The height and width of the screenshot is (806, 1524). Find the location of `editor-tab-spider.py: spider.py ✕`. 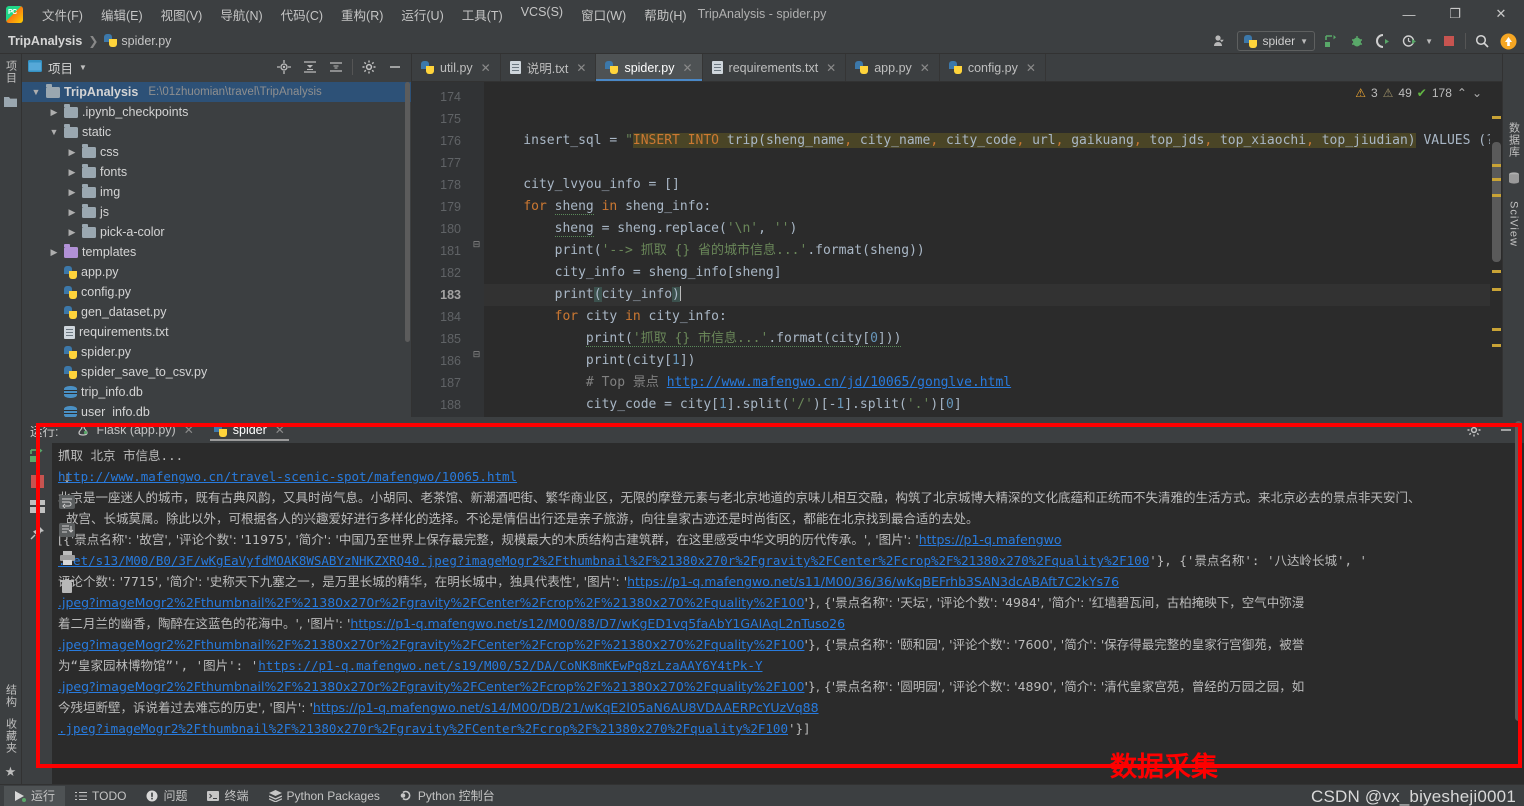

editor-tab-spider.py: spider.py ✕ is located at coordinates (649, 67).